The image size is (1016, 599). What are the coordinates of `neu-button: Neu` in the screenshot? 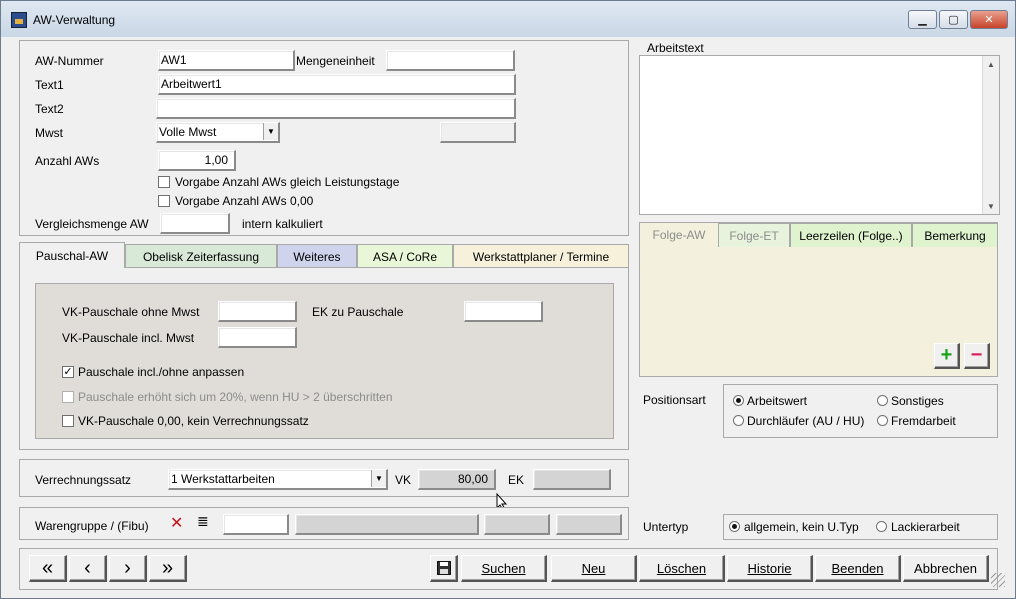 It's located at (594, 568).